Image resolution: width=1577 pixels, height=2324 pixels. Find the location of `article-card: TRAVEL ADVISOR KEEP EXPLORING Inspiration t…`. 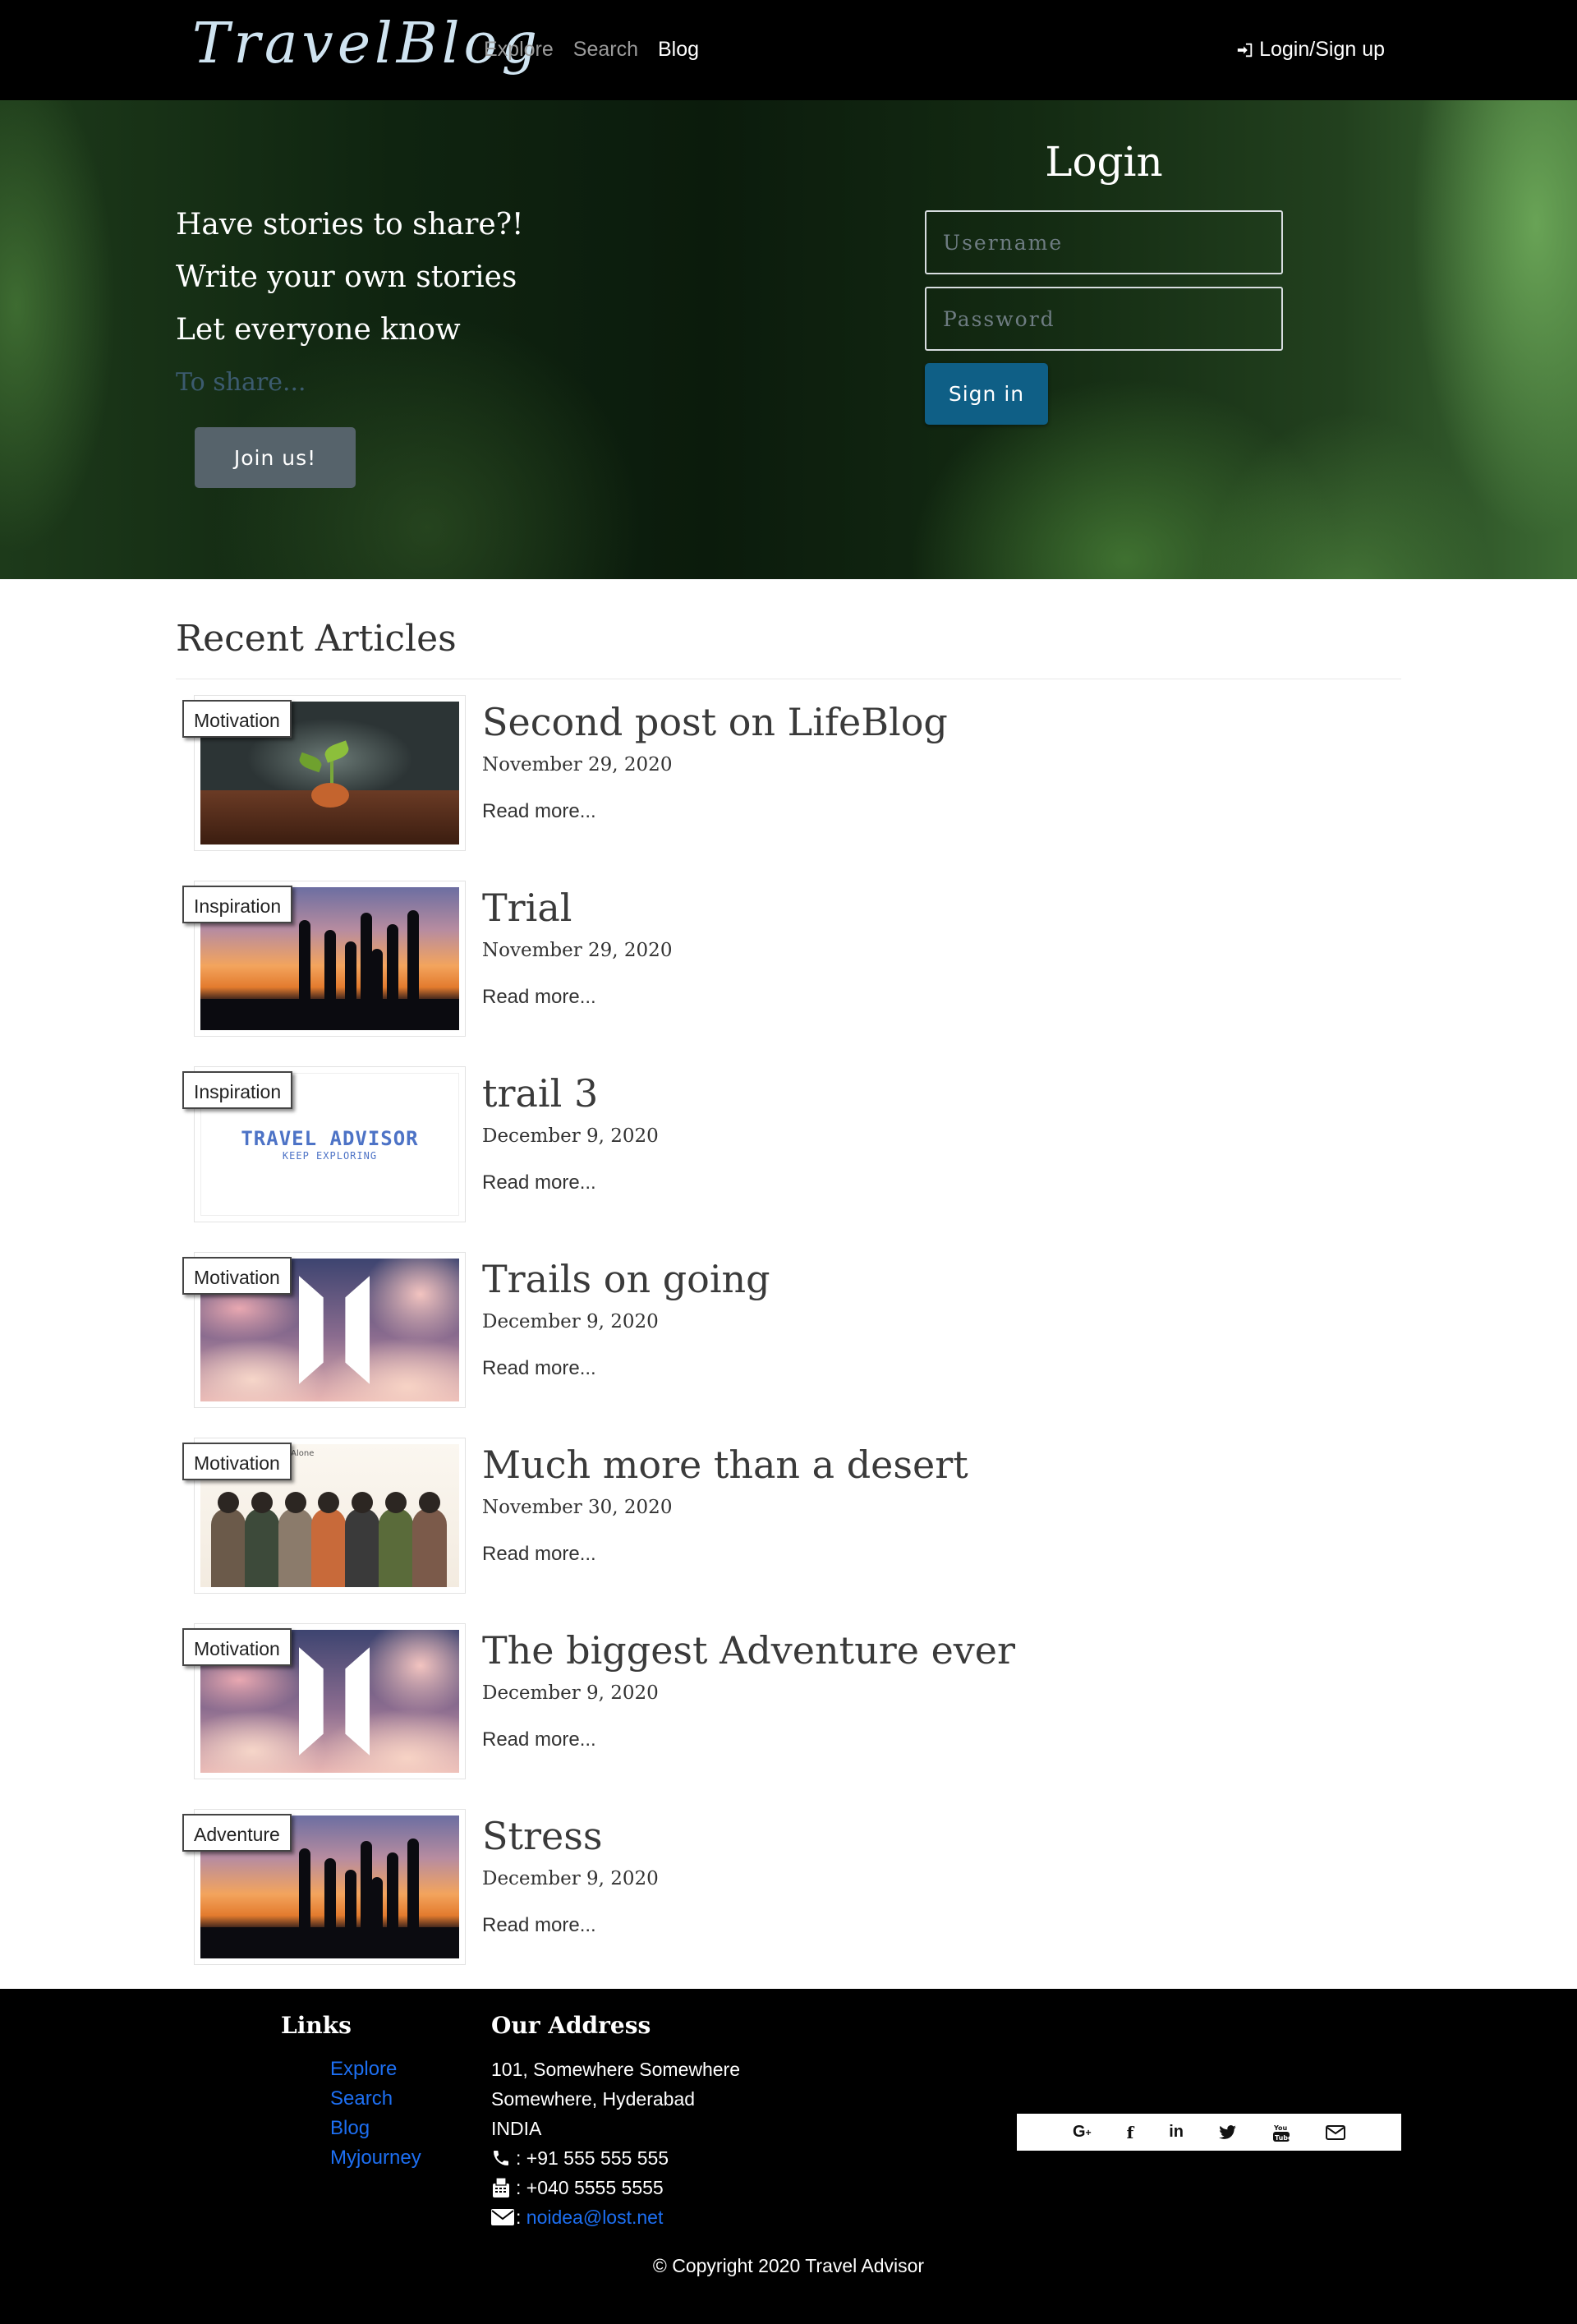

article-card: TRAVEL ADVISOR KEEP EXPLORING Inspiration t… is located at coordinates (788, 1144).